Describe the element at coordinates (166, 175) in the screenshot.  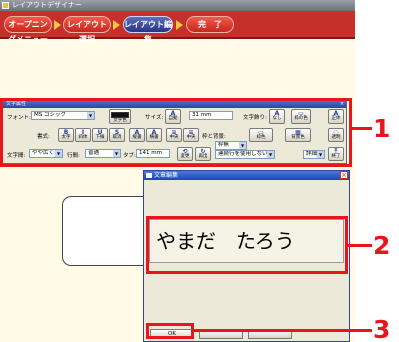
I see `dialog-title: 文章編集` at that location.